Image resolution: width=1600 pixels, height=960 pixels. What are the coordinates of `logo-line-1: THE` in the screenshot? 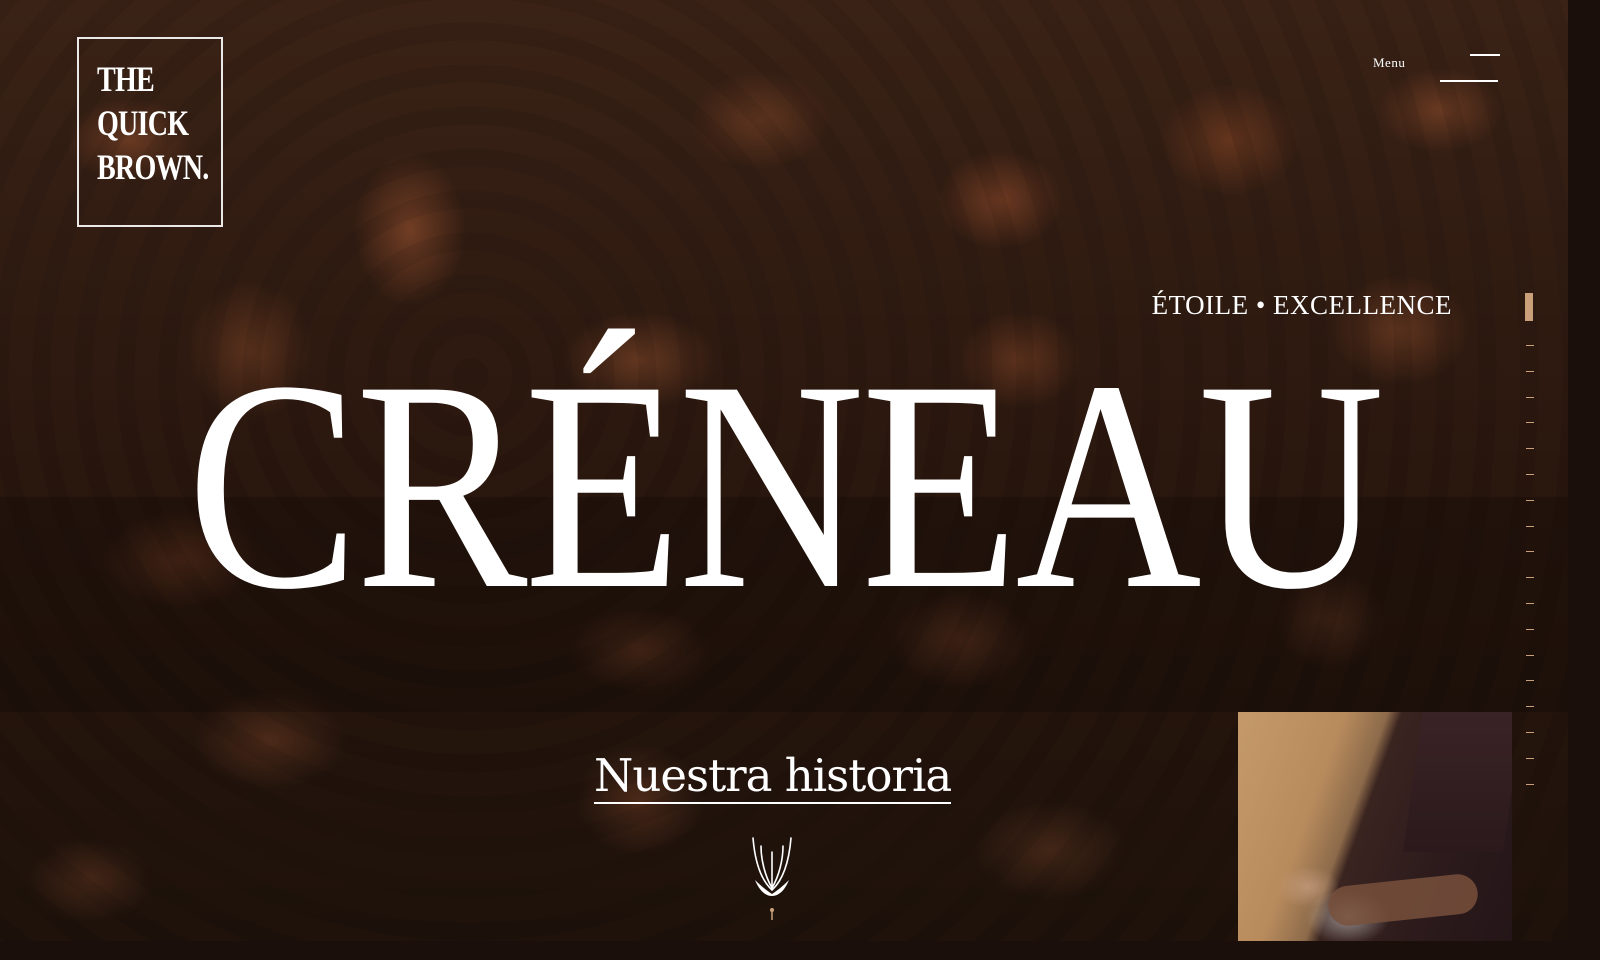 It's located at (126, 79).